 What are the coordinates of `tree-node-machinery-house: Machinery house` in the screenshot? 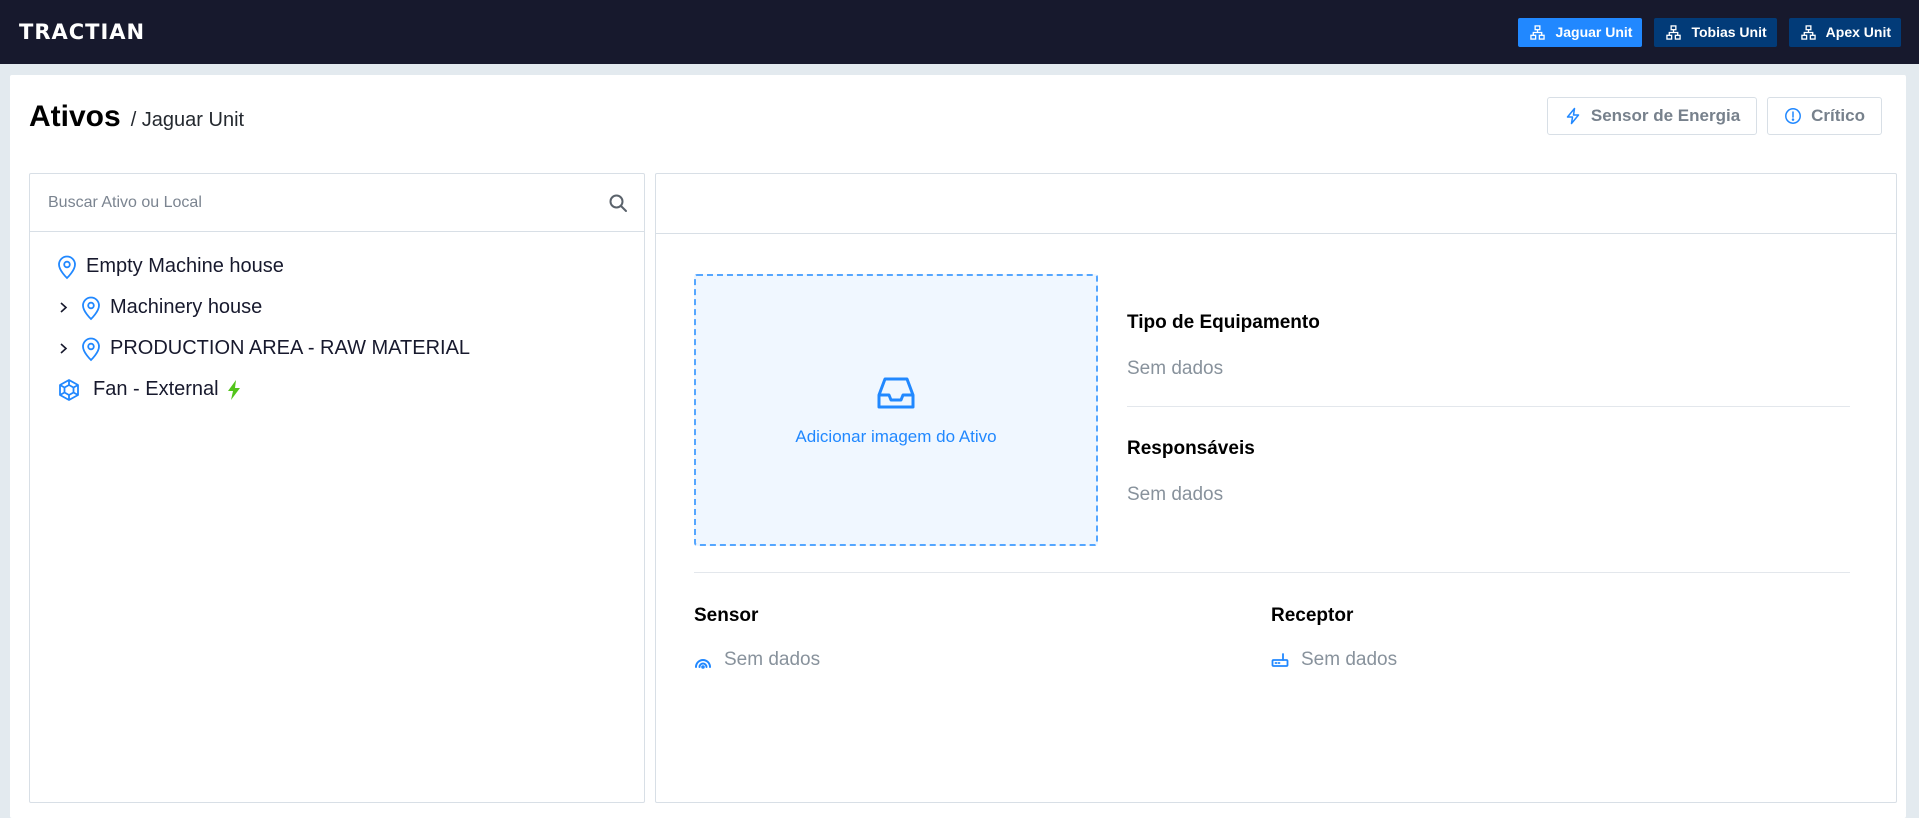 It's located at (337, 307).